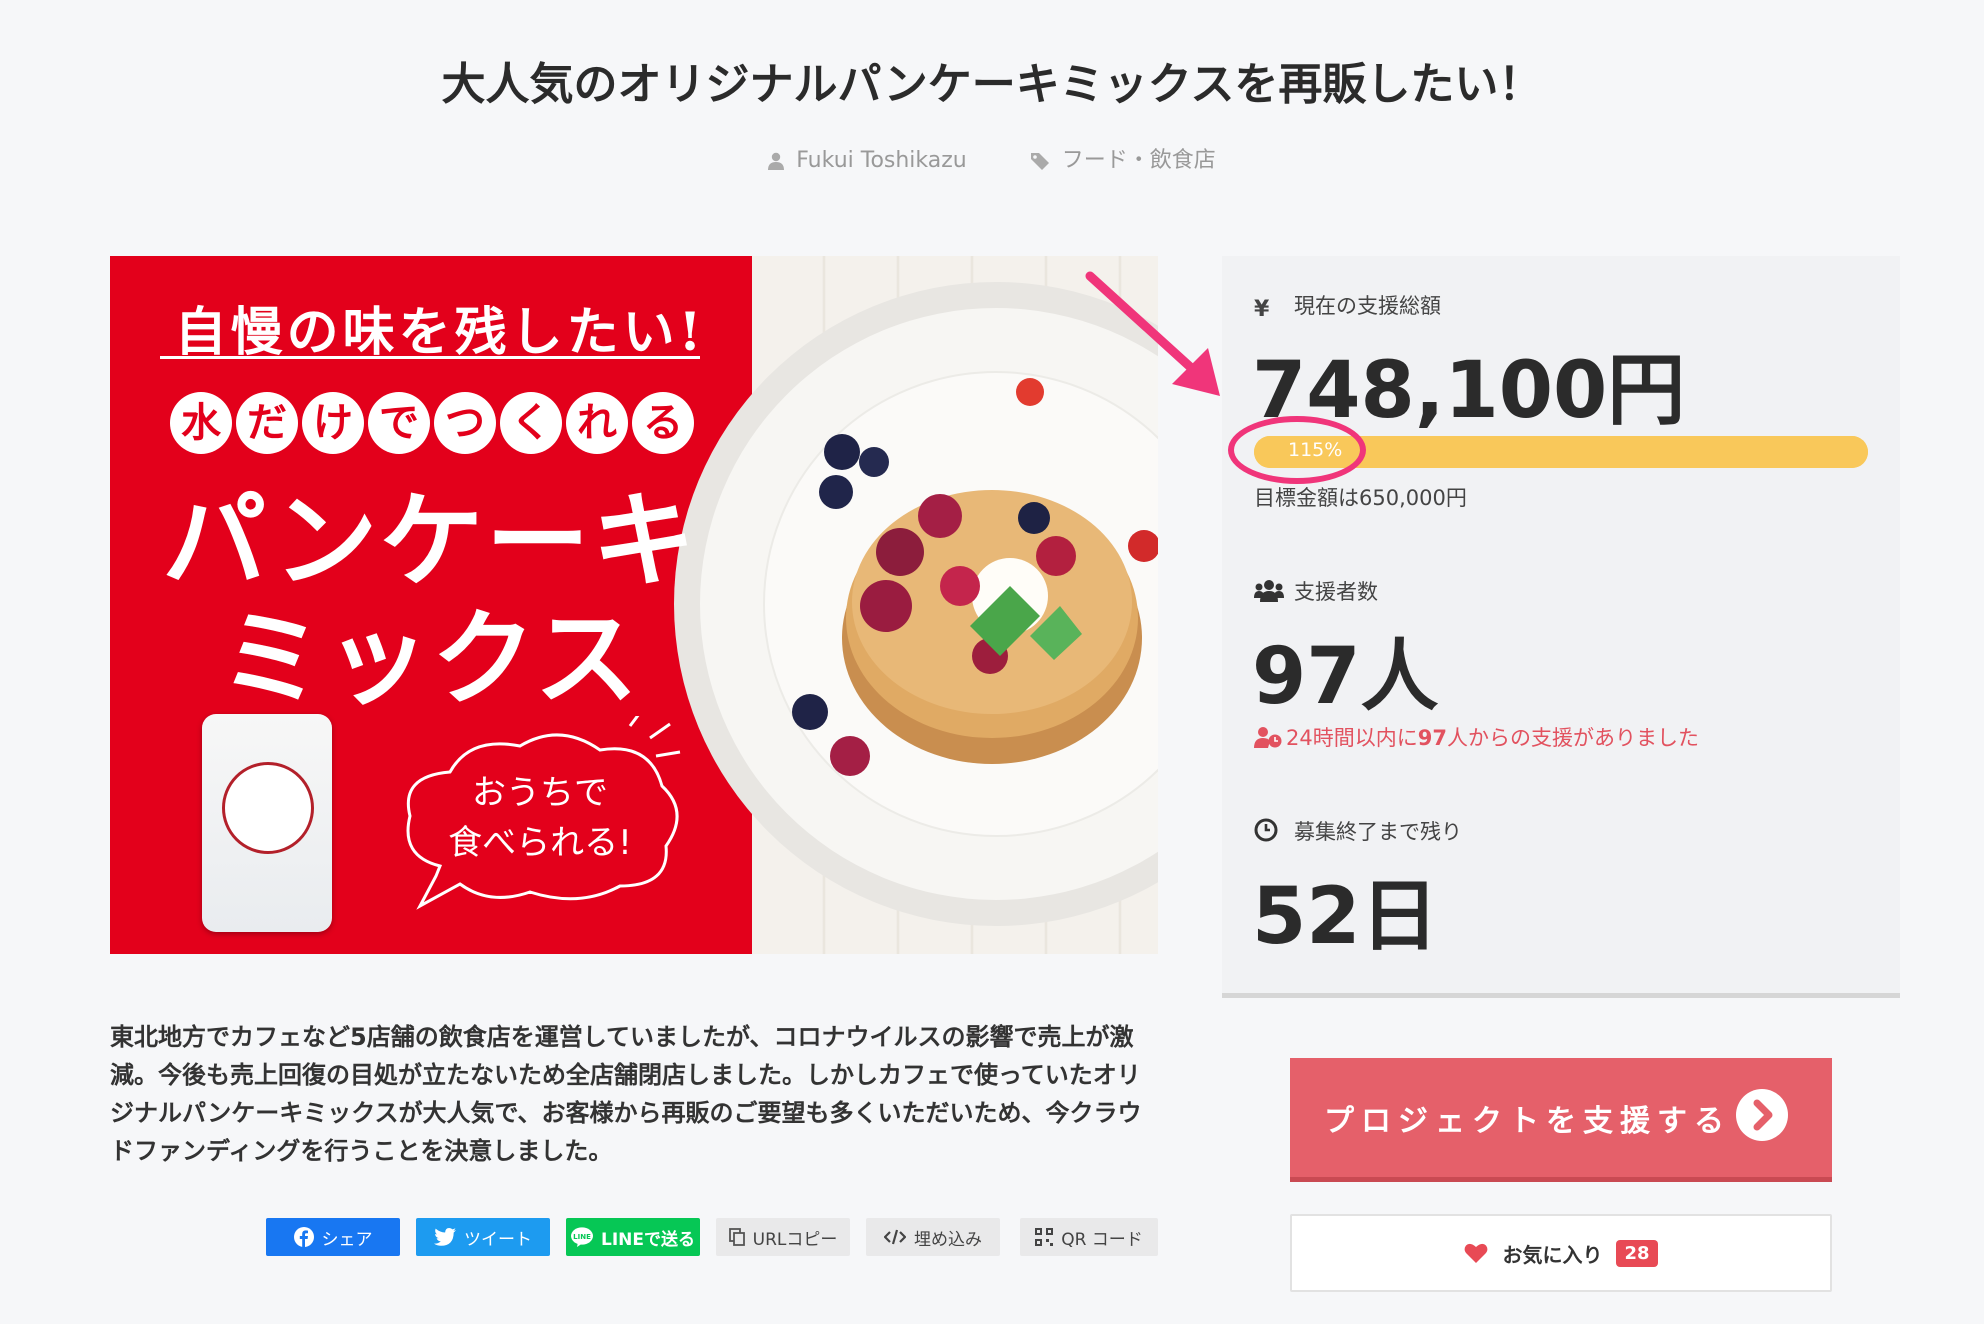  What do you see at coordinates (795, 1239) in the screenshot?
I see `url-copy-label: URLコピー` at bounding box center [795, 1239].